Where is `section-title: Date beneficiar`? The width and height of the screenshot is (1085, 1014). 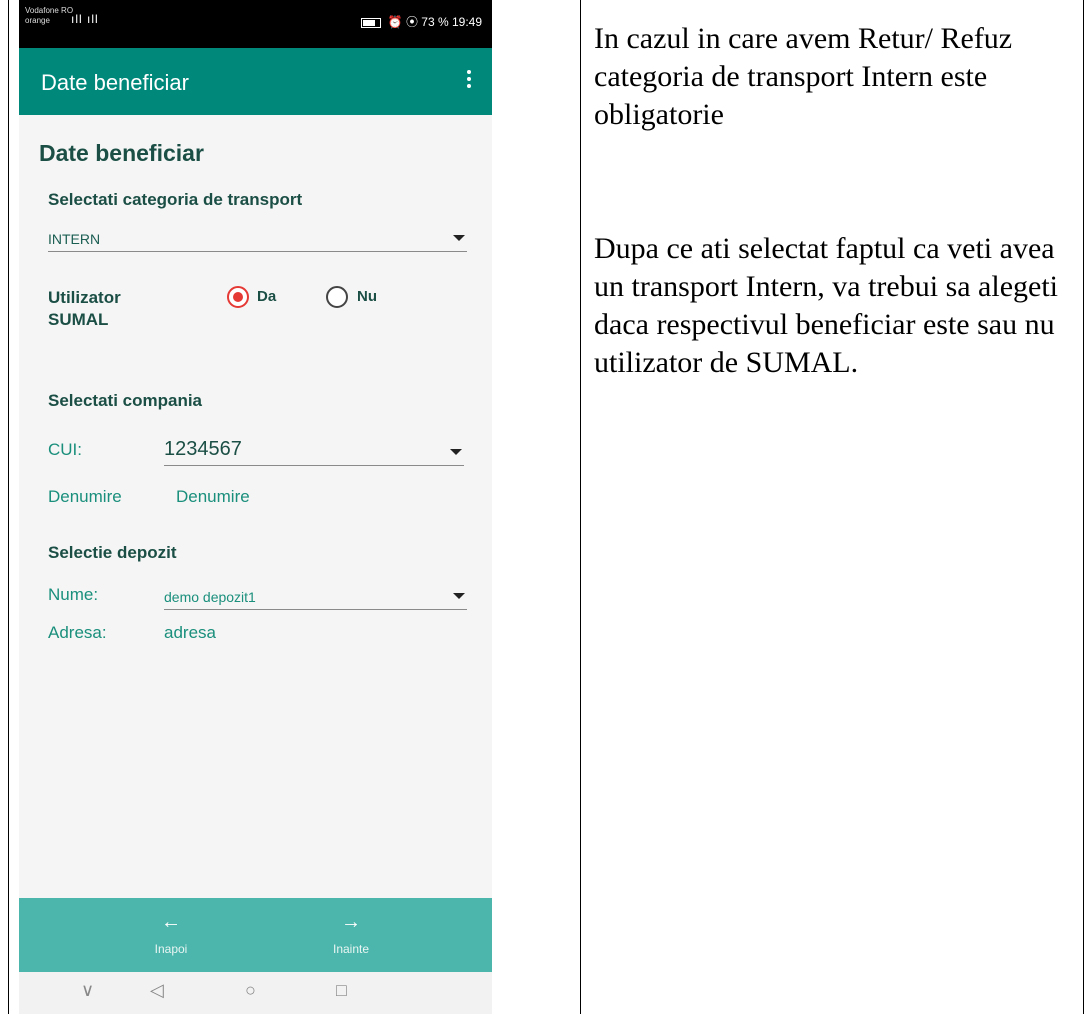
section-title: Date beneficiar is located at coordinates (121, 153).